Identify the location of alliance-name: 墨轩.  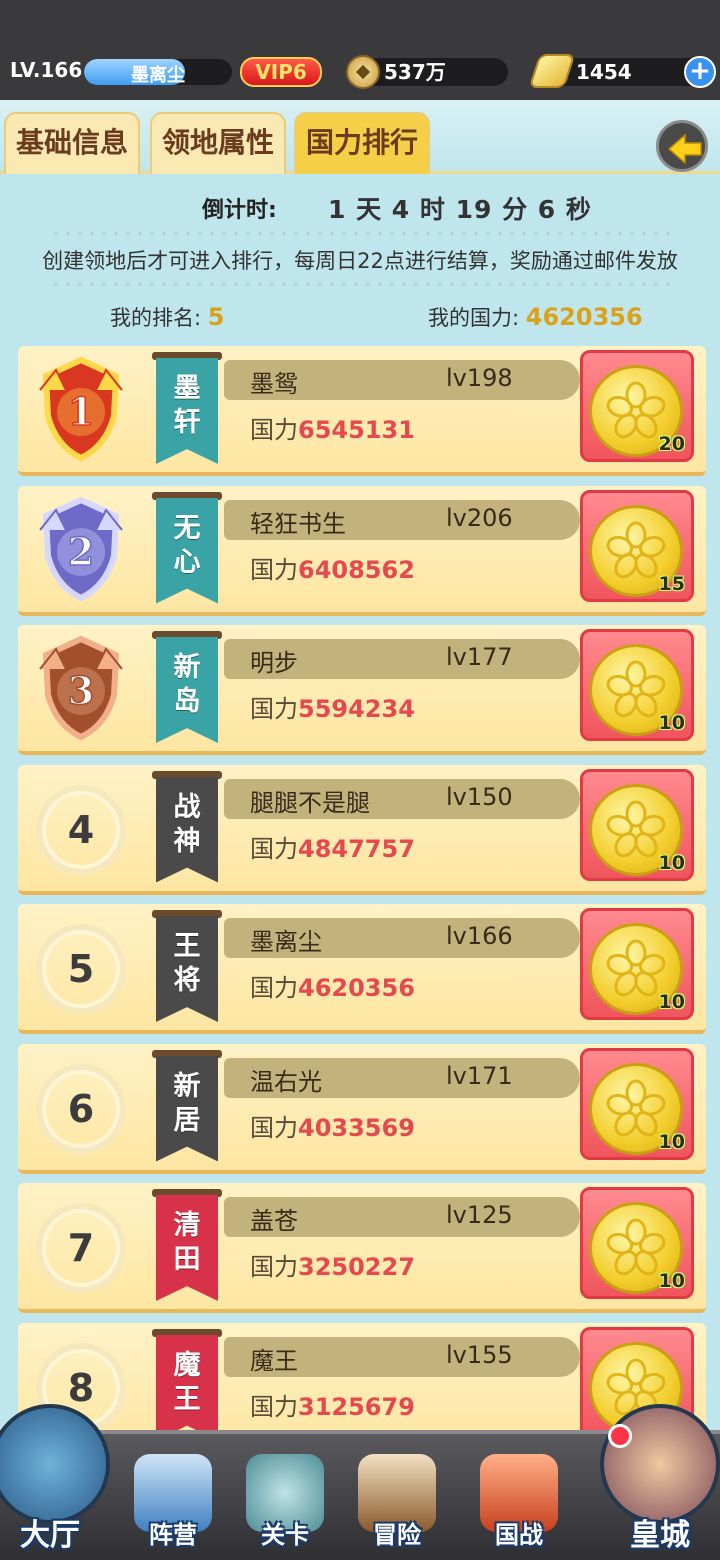
(187, 406).